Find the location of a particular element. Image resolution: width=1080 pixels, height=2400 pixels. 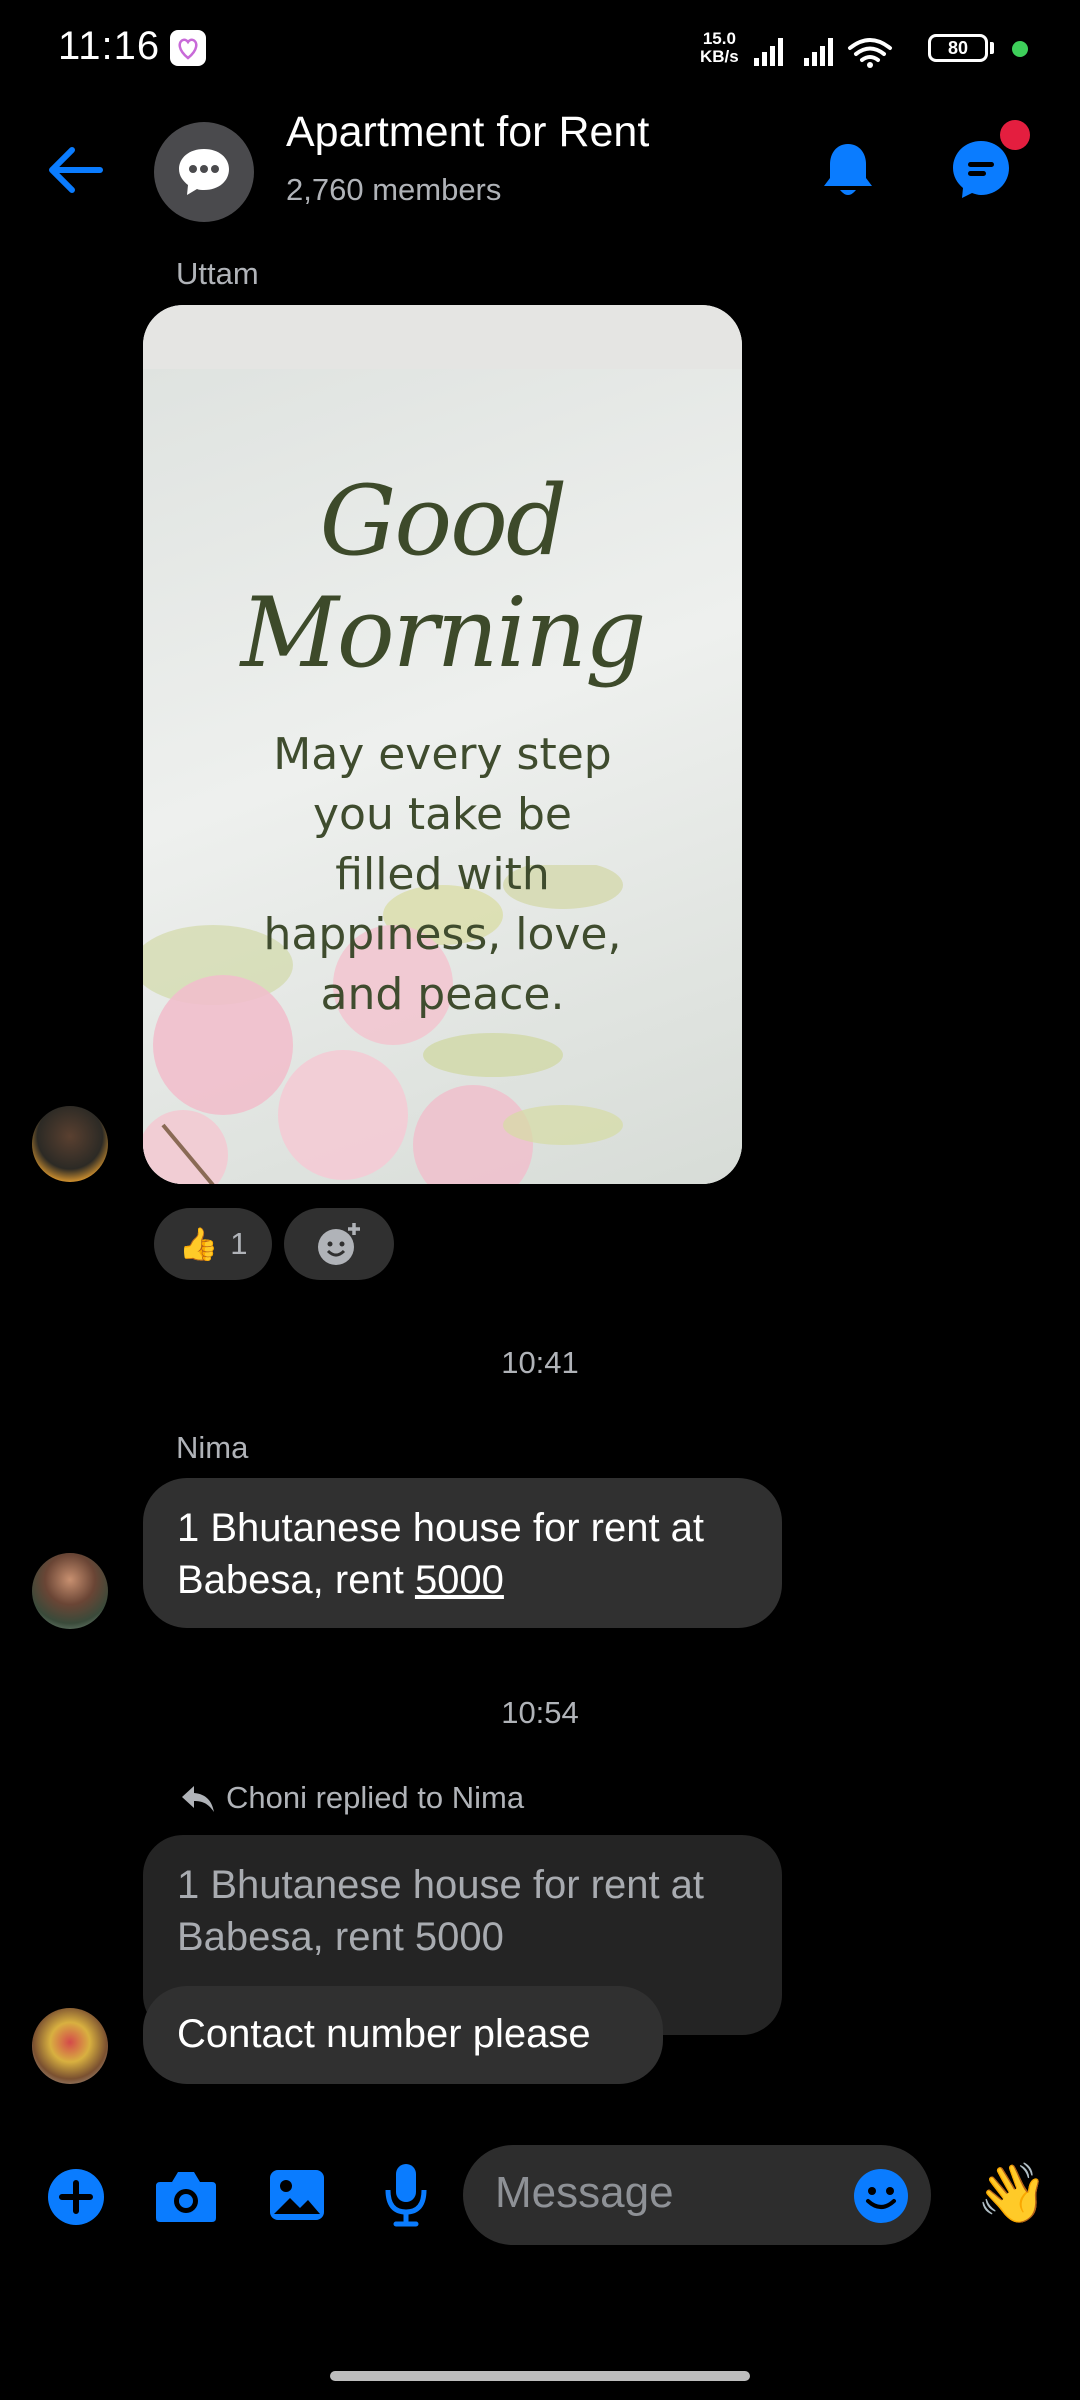

reaction-thumbs-up: 👍 1 is located at coordinates (213, 1244).